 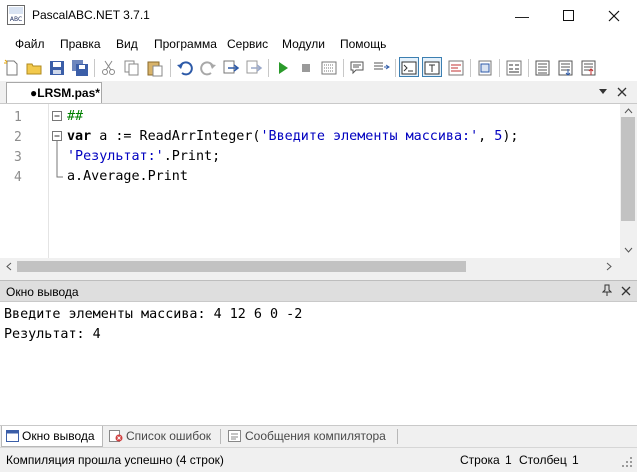 What do you see at coordinates (480, 460) in the screenshot?
I see `status-row-label: Строка` at bounding box center [480, 460].